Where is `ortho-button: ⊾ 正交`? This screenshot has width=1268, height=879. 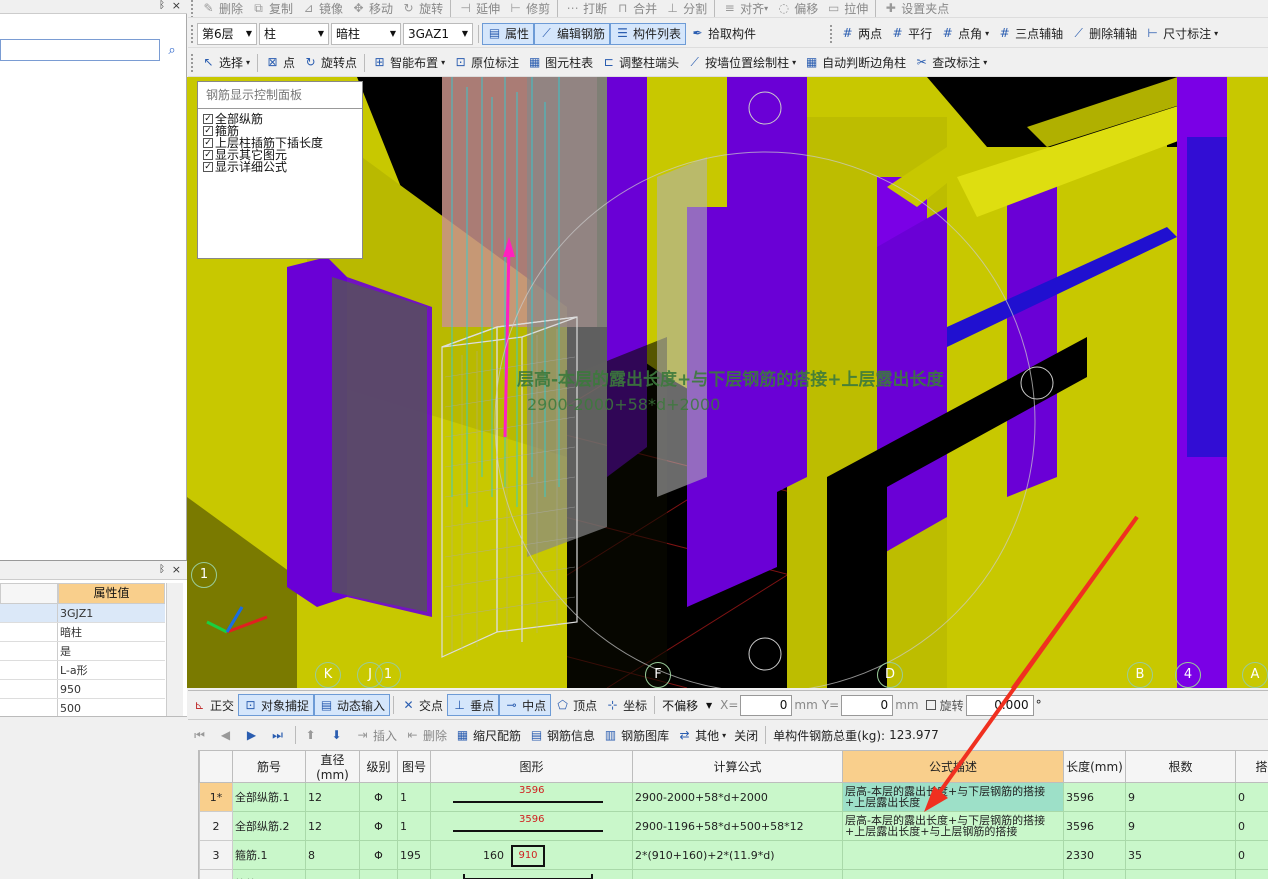
ortho-button: ⊾ 正交 is located at coordinates (213, 705).